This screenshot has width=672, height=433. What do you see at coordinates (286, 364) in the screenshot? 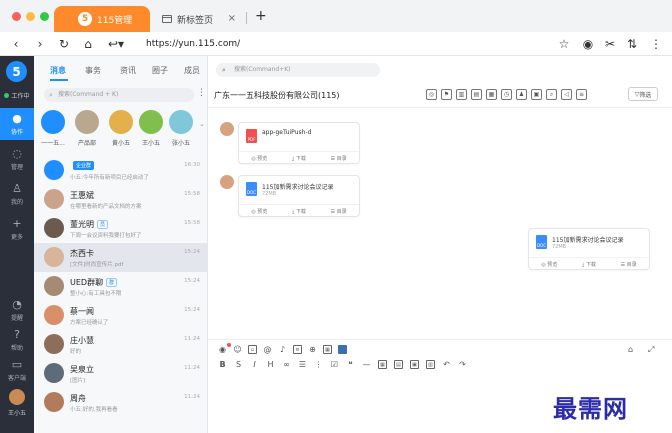
I see `link-icon: ∞` at bounding box center [286, 364].